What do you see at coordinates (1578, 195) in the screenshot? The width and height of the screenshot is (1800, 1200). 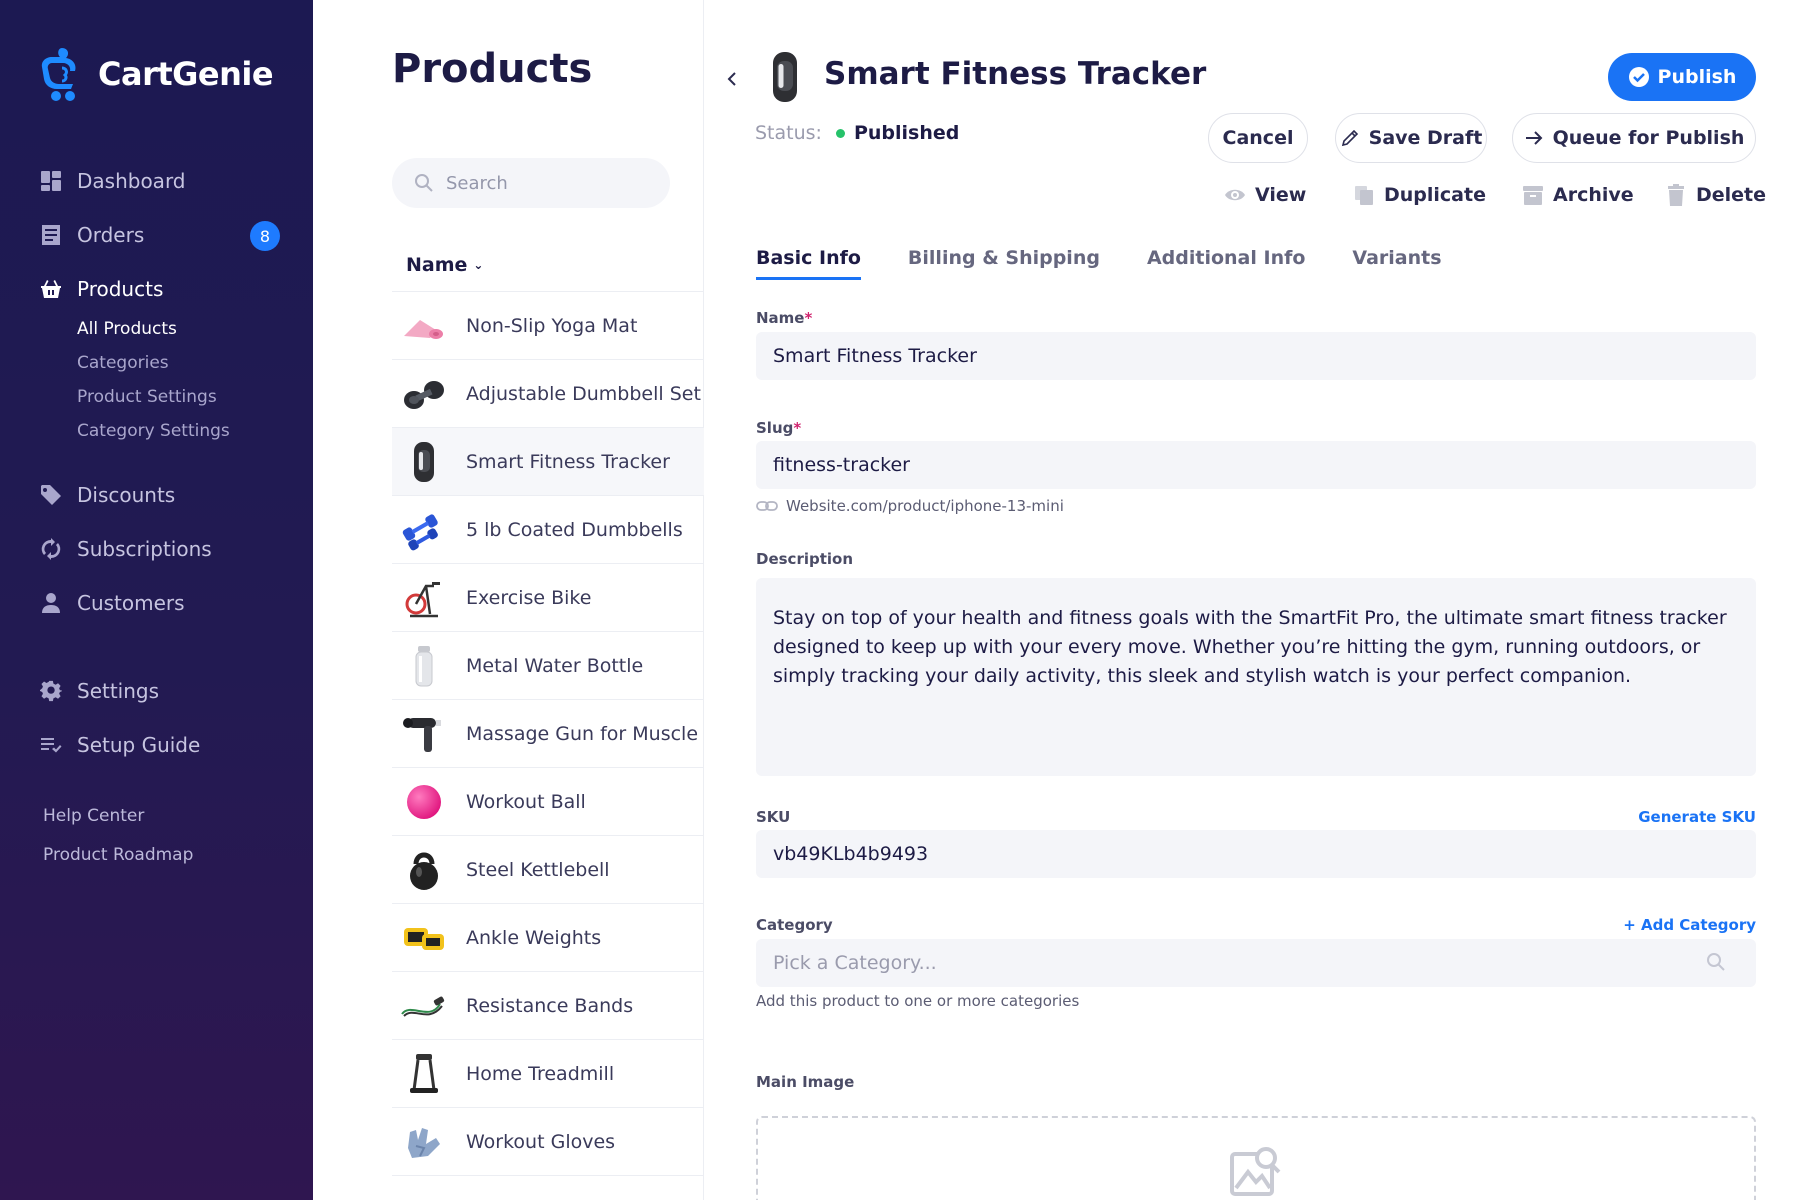 I see `archive-link: Archive` at bounding box center [1578, 195].